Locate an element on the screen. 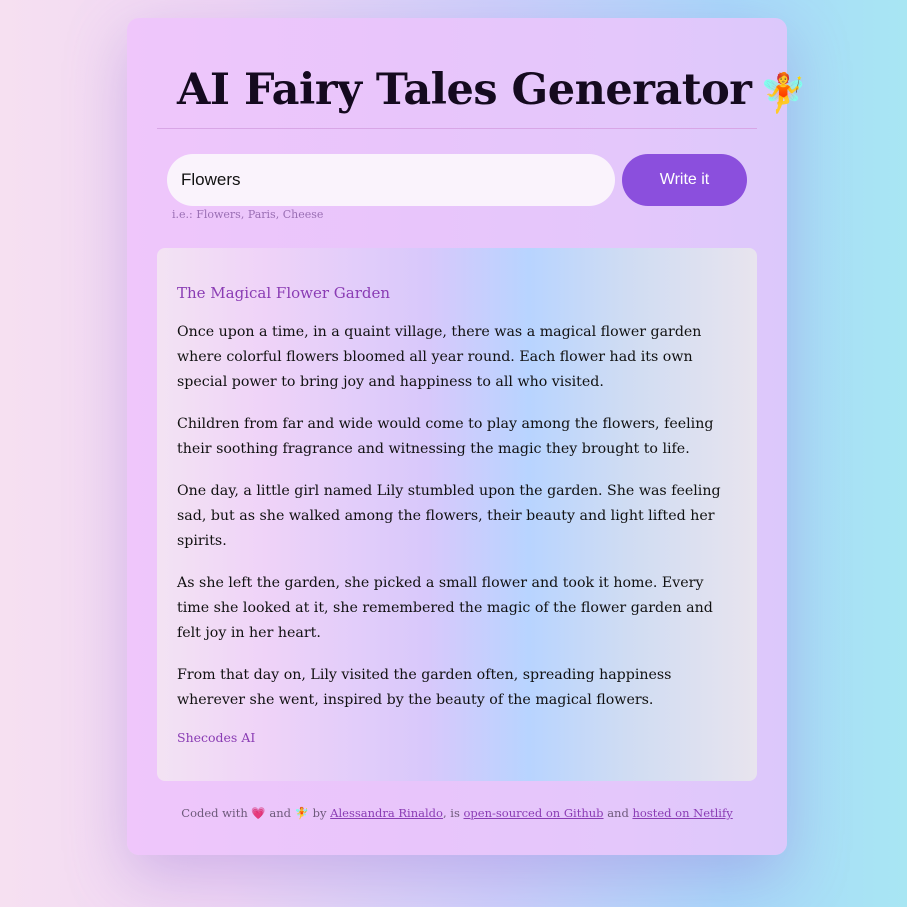 This screenshot has width=907, height=907. netlify-link: hosted on Netlify is located at coordinates (682, 813).